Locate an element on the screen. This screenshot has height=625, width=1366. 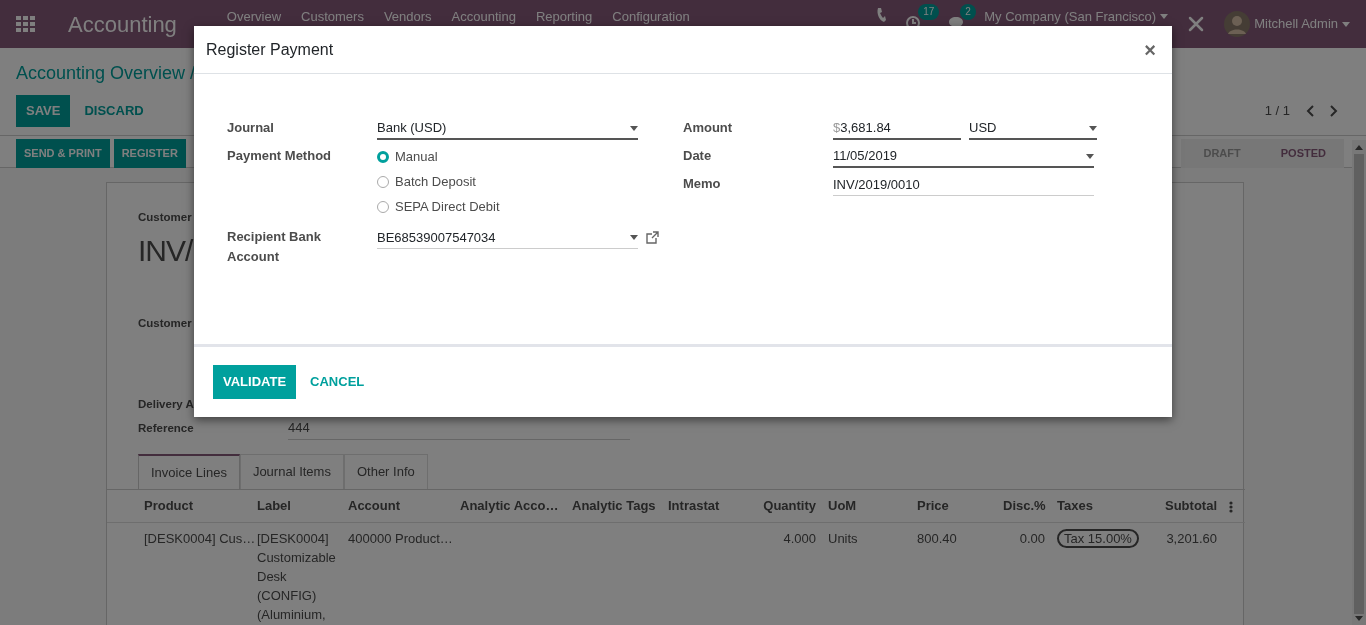
table-cell: 3,201.60 is located at coordinates (1191, 538).